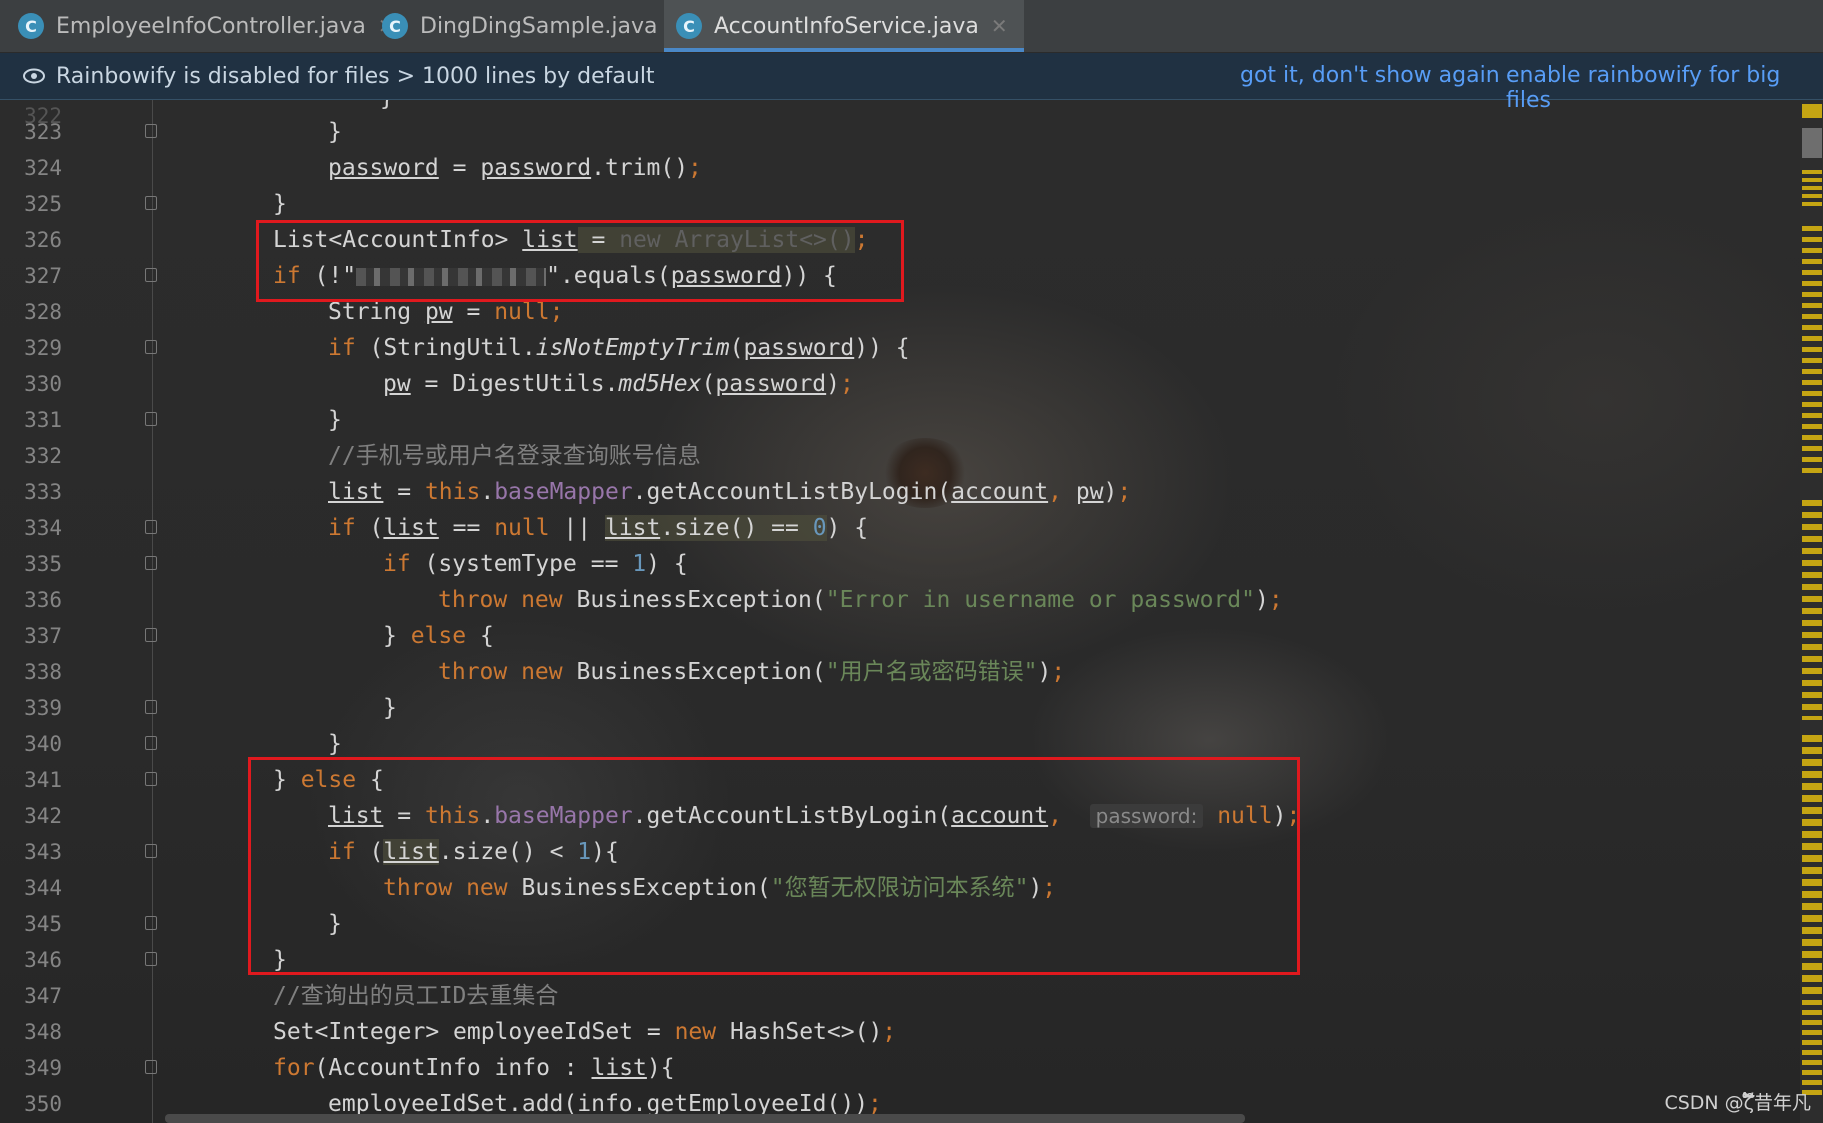 The height and width of the screenshot is (1123, 1823). I want to click on line-number: 336, so click(43, 600).